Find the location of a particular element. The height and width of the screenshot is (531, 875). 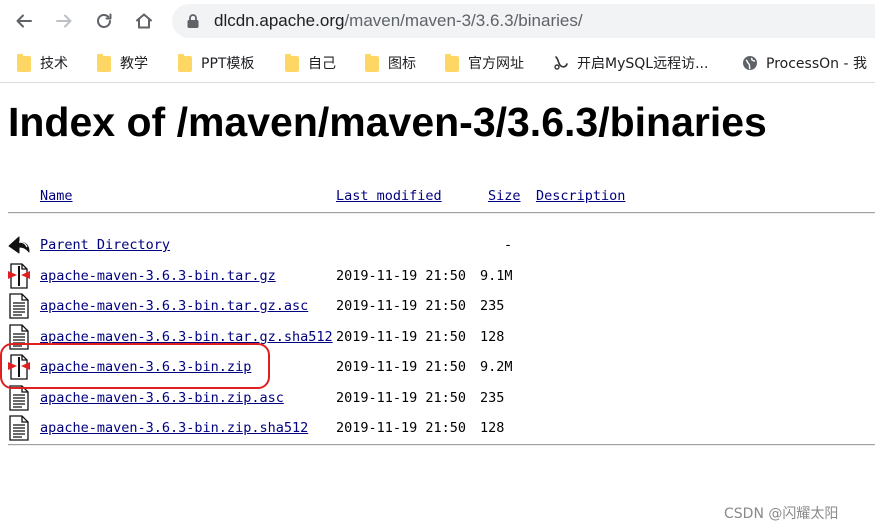

reload-icon is located at coordinates (104, 20).